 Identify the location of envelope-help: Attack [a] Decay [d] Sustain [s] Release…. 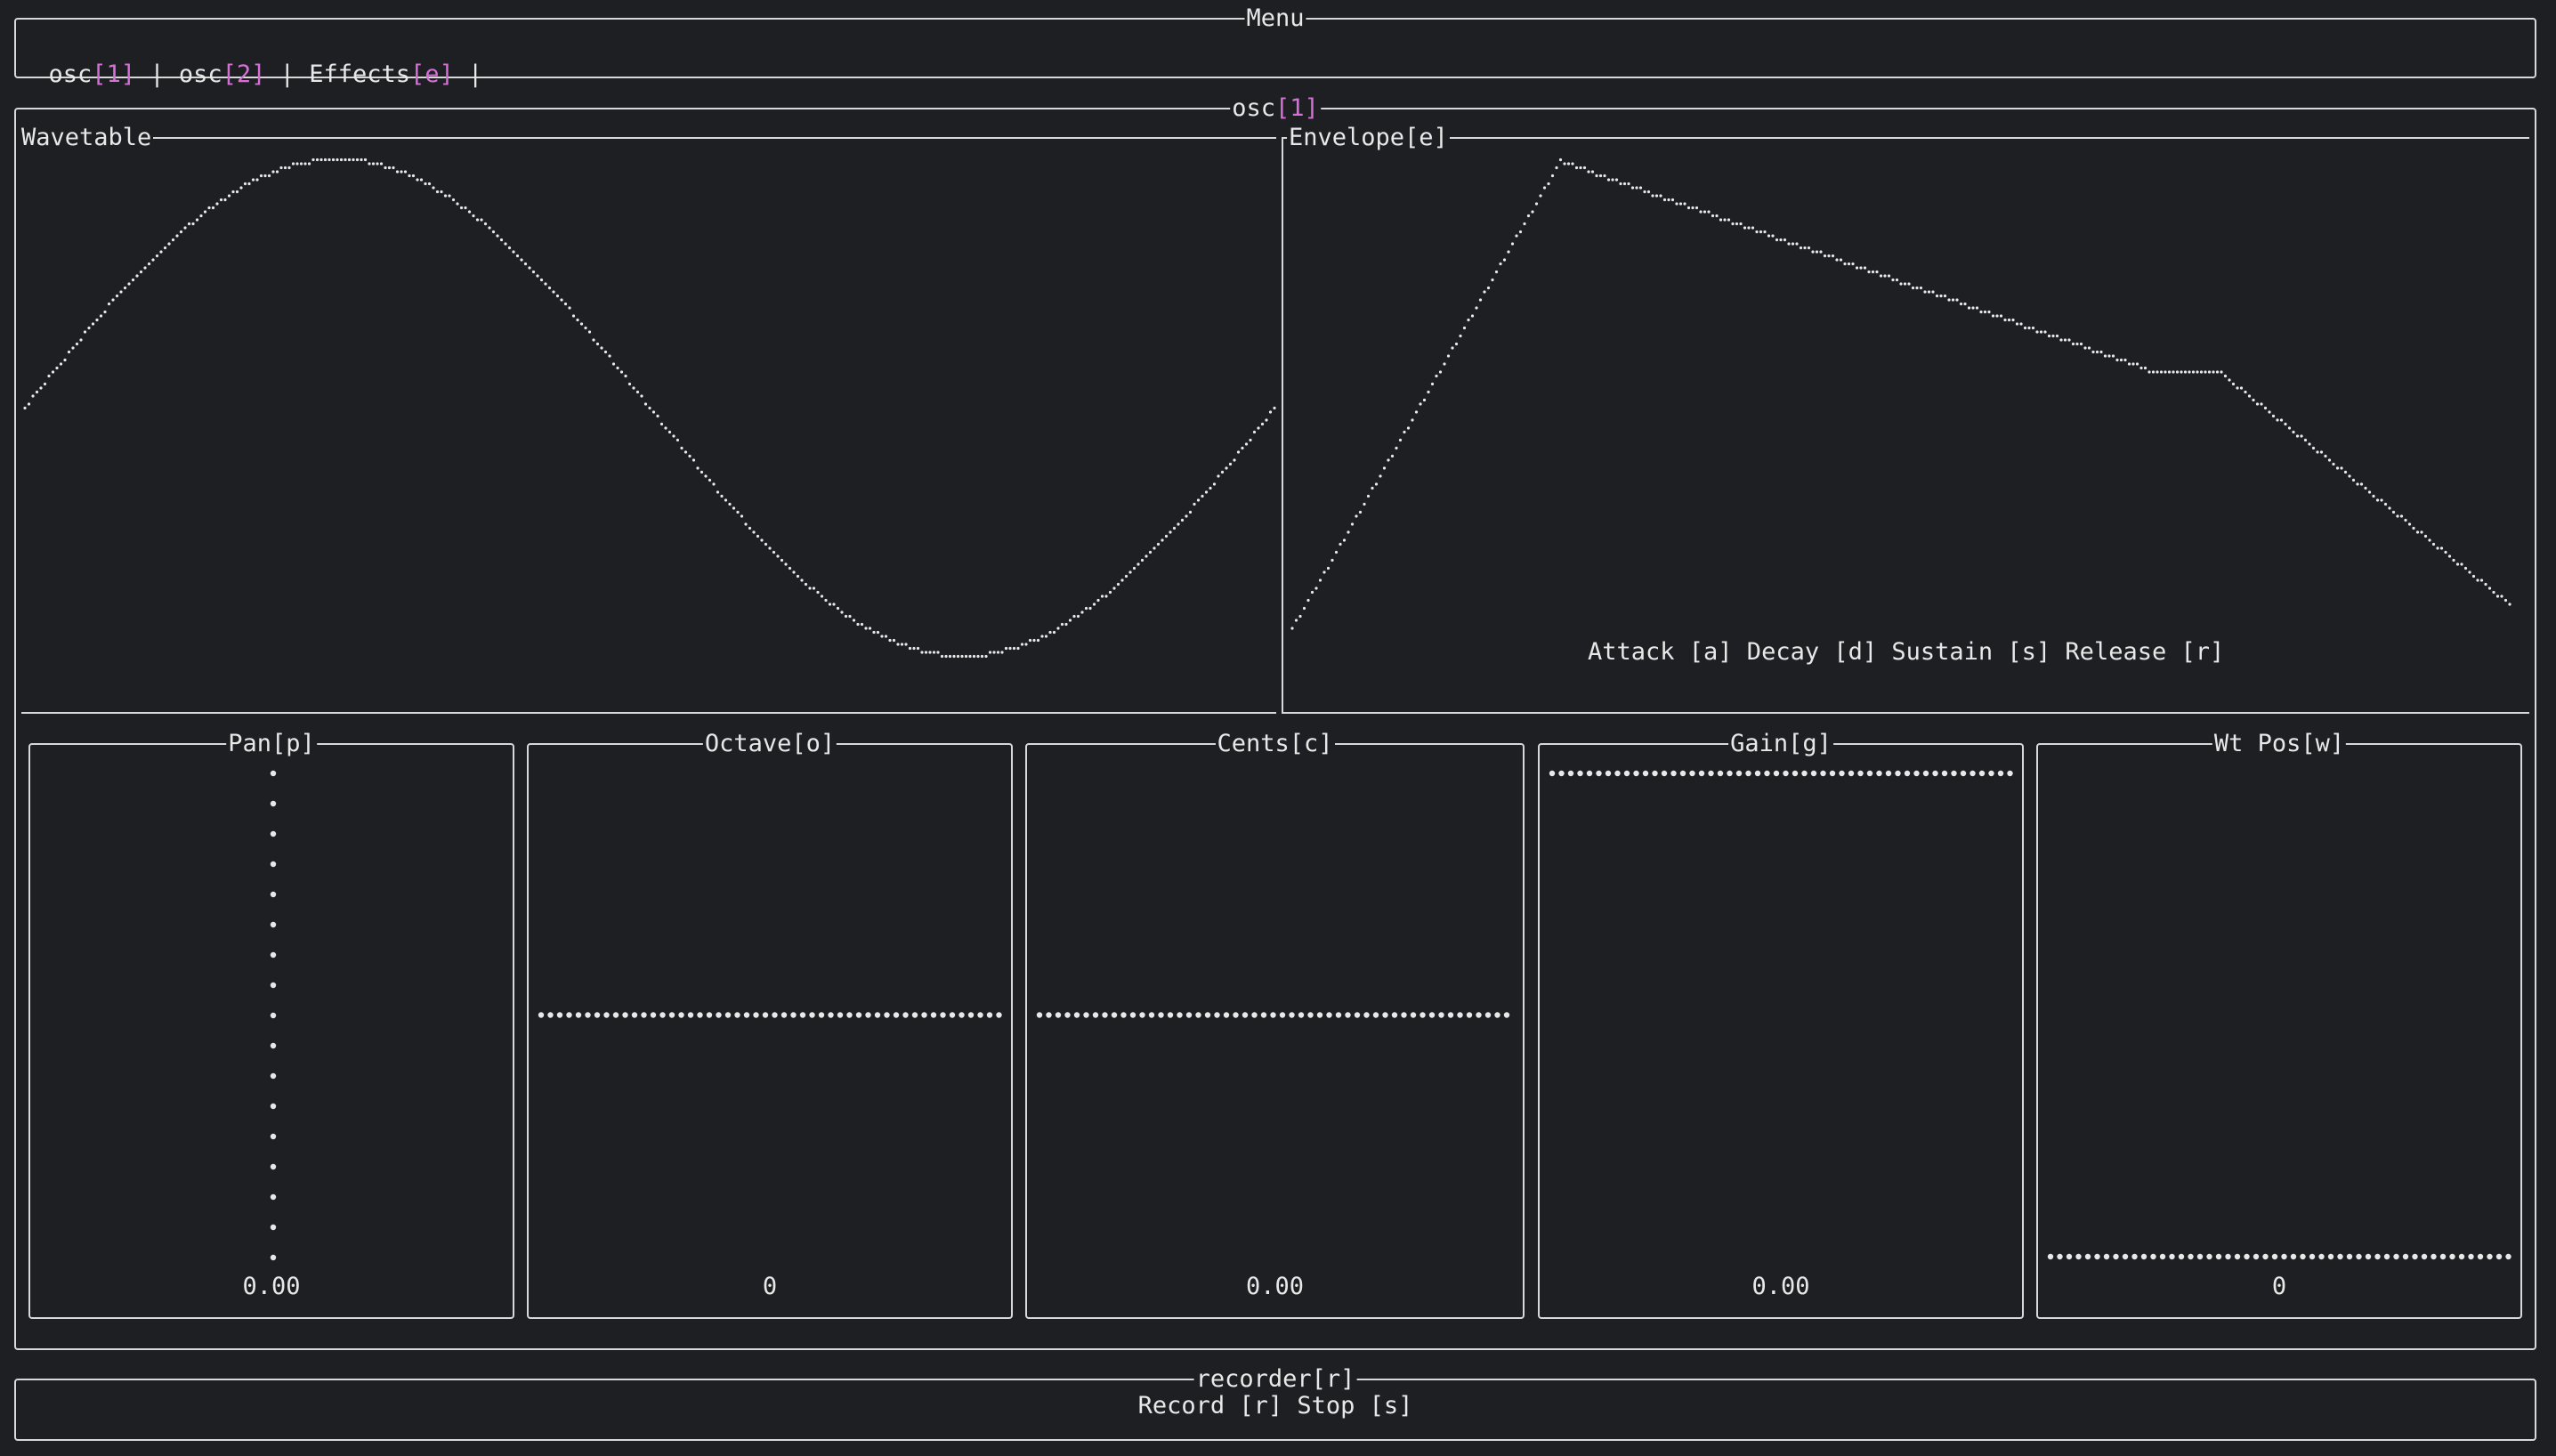
(1907, 652).